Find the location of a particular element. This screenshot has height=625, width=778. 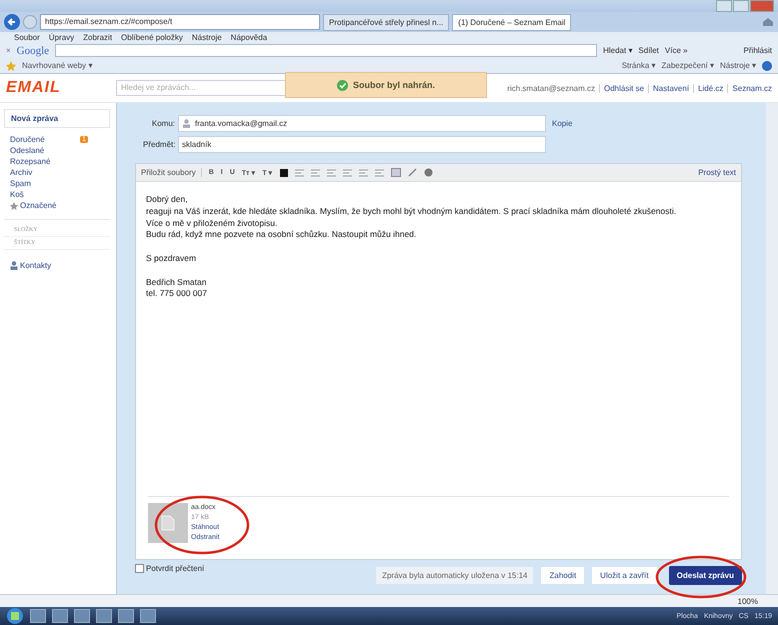

toast-message: Soubor byl nahrán. is located at coordinates (393, 85).